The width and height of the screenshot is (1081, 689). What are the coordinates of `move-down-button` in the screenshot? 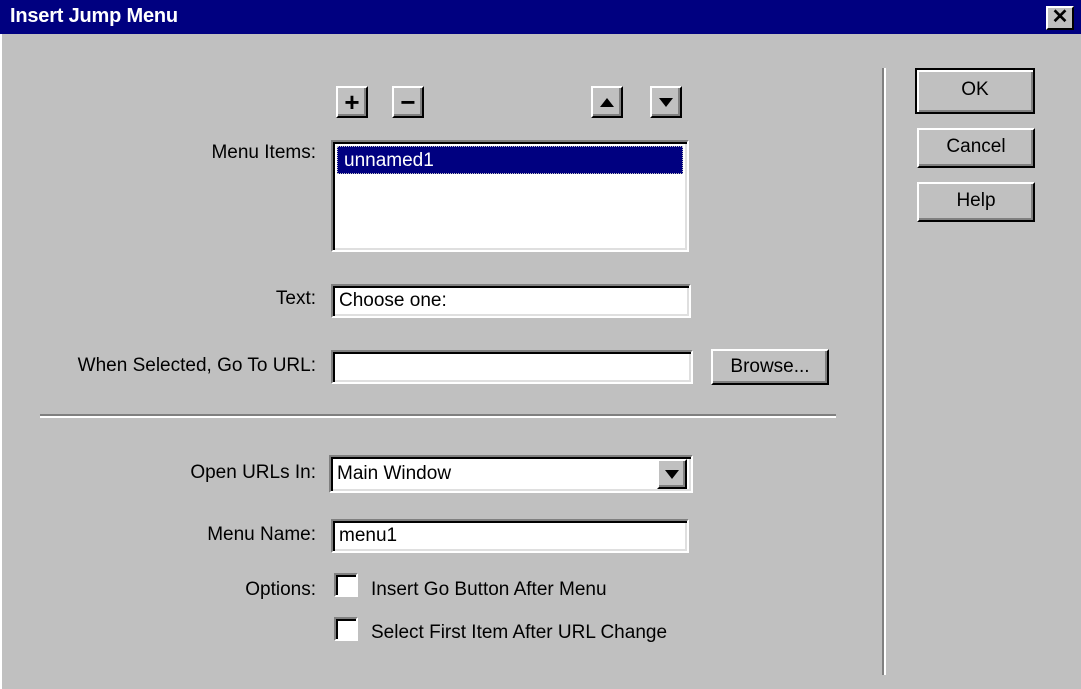 It's located at (666, 102).